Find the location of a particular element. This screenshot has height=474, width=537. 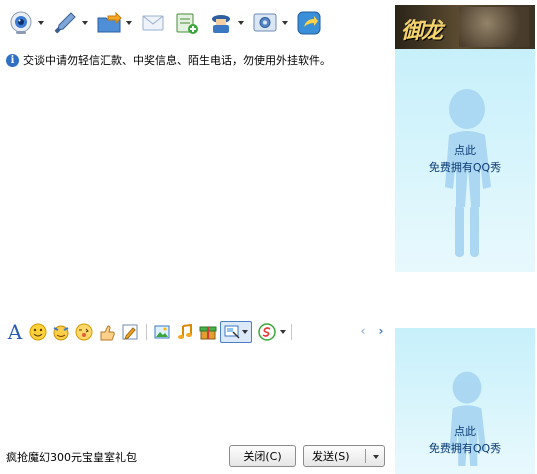

add-to-list-icon is located at coordinates (187, 23).